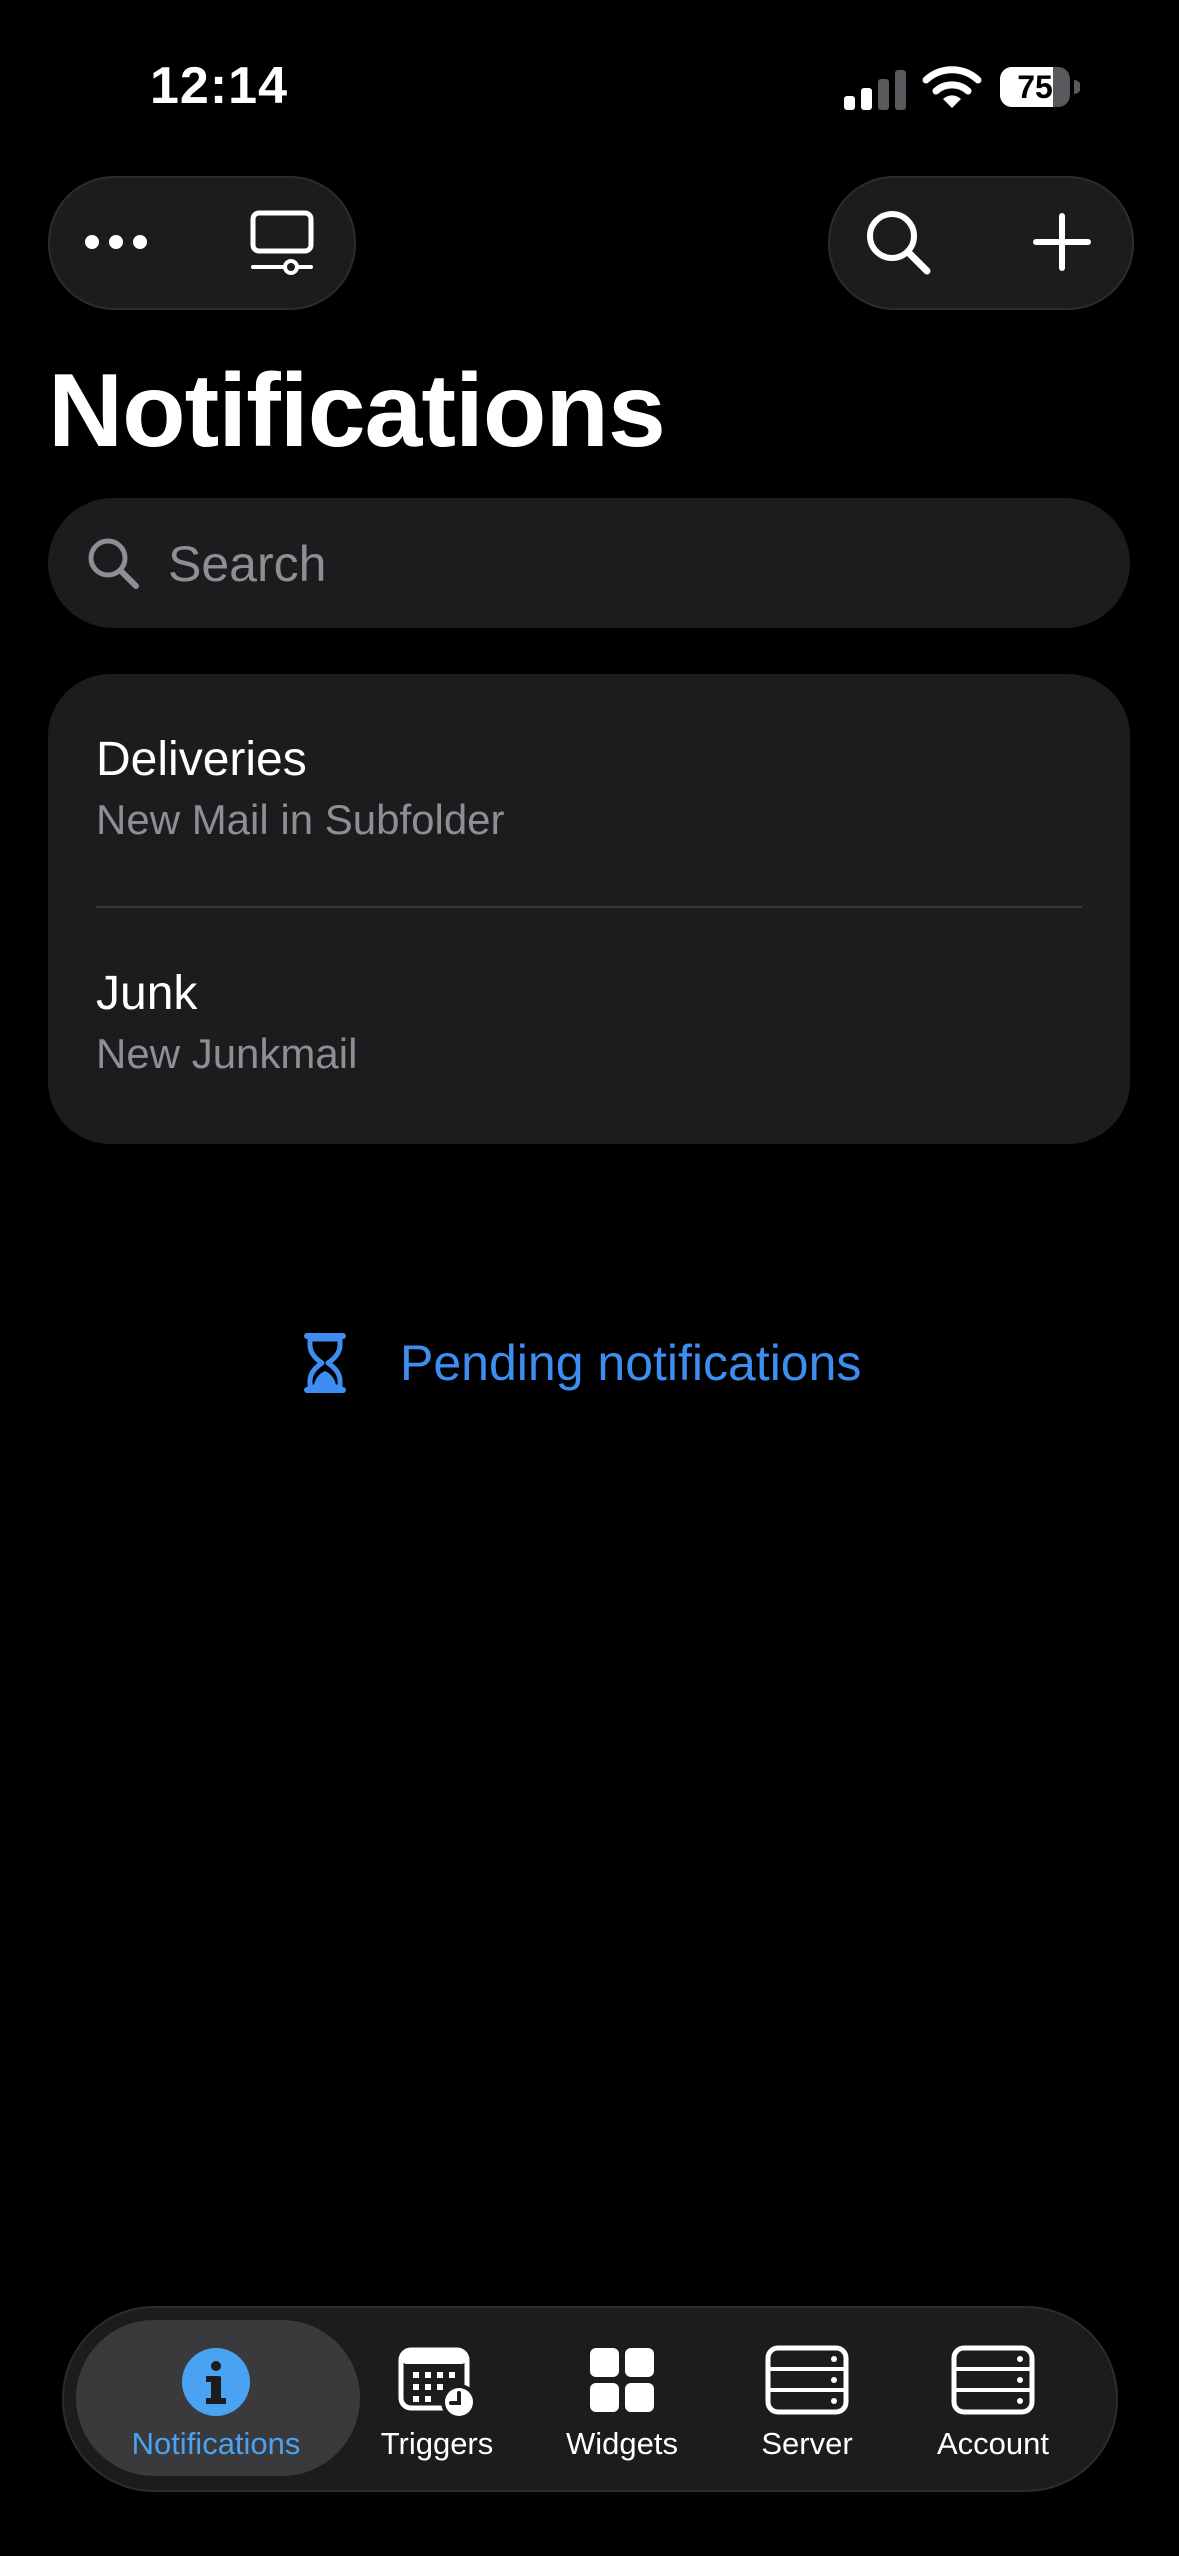 The image size is (1179, 2556). I want to click on ellipsis-icon, so click(116, 242).